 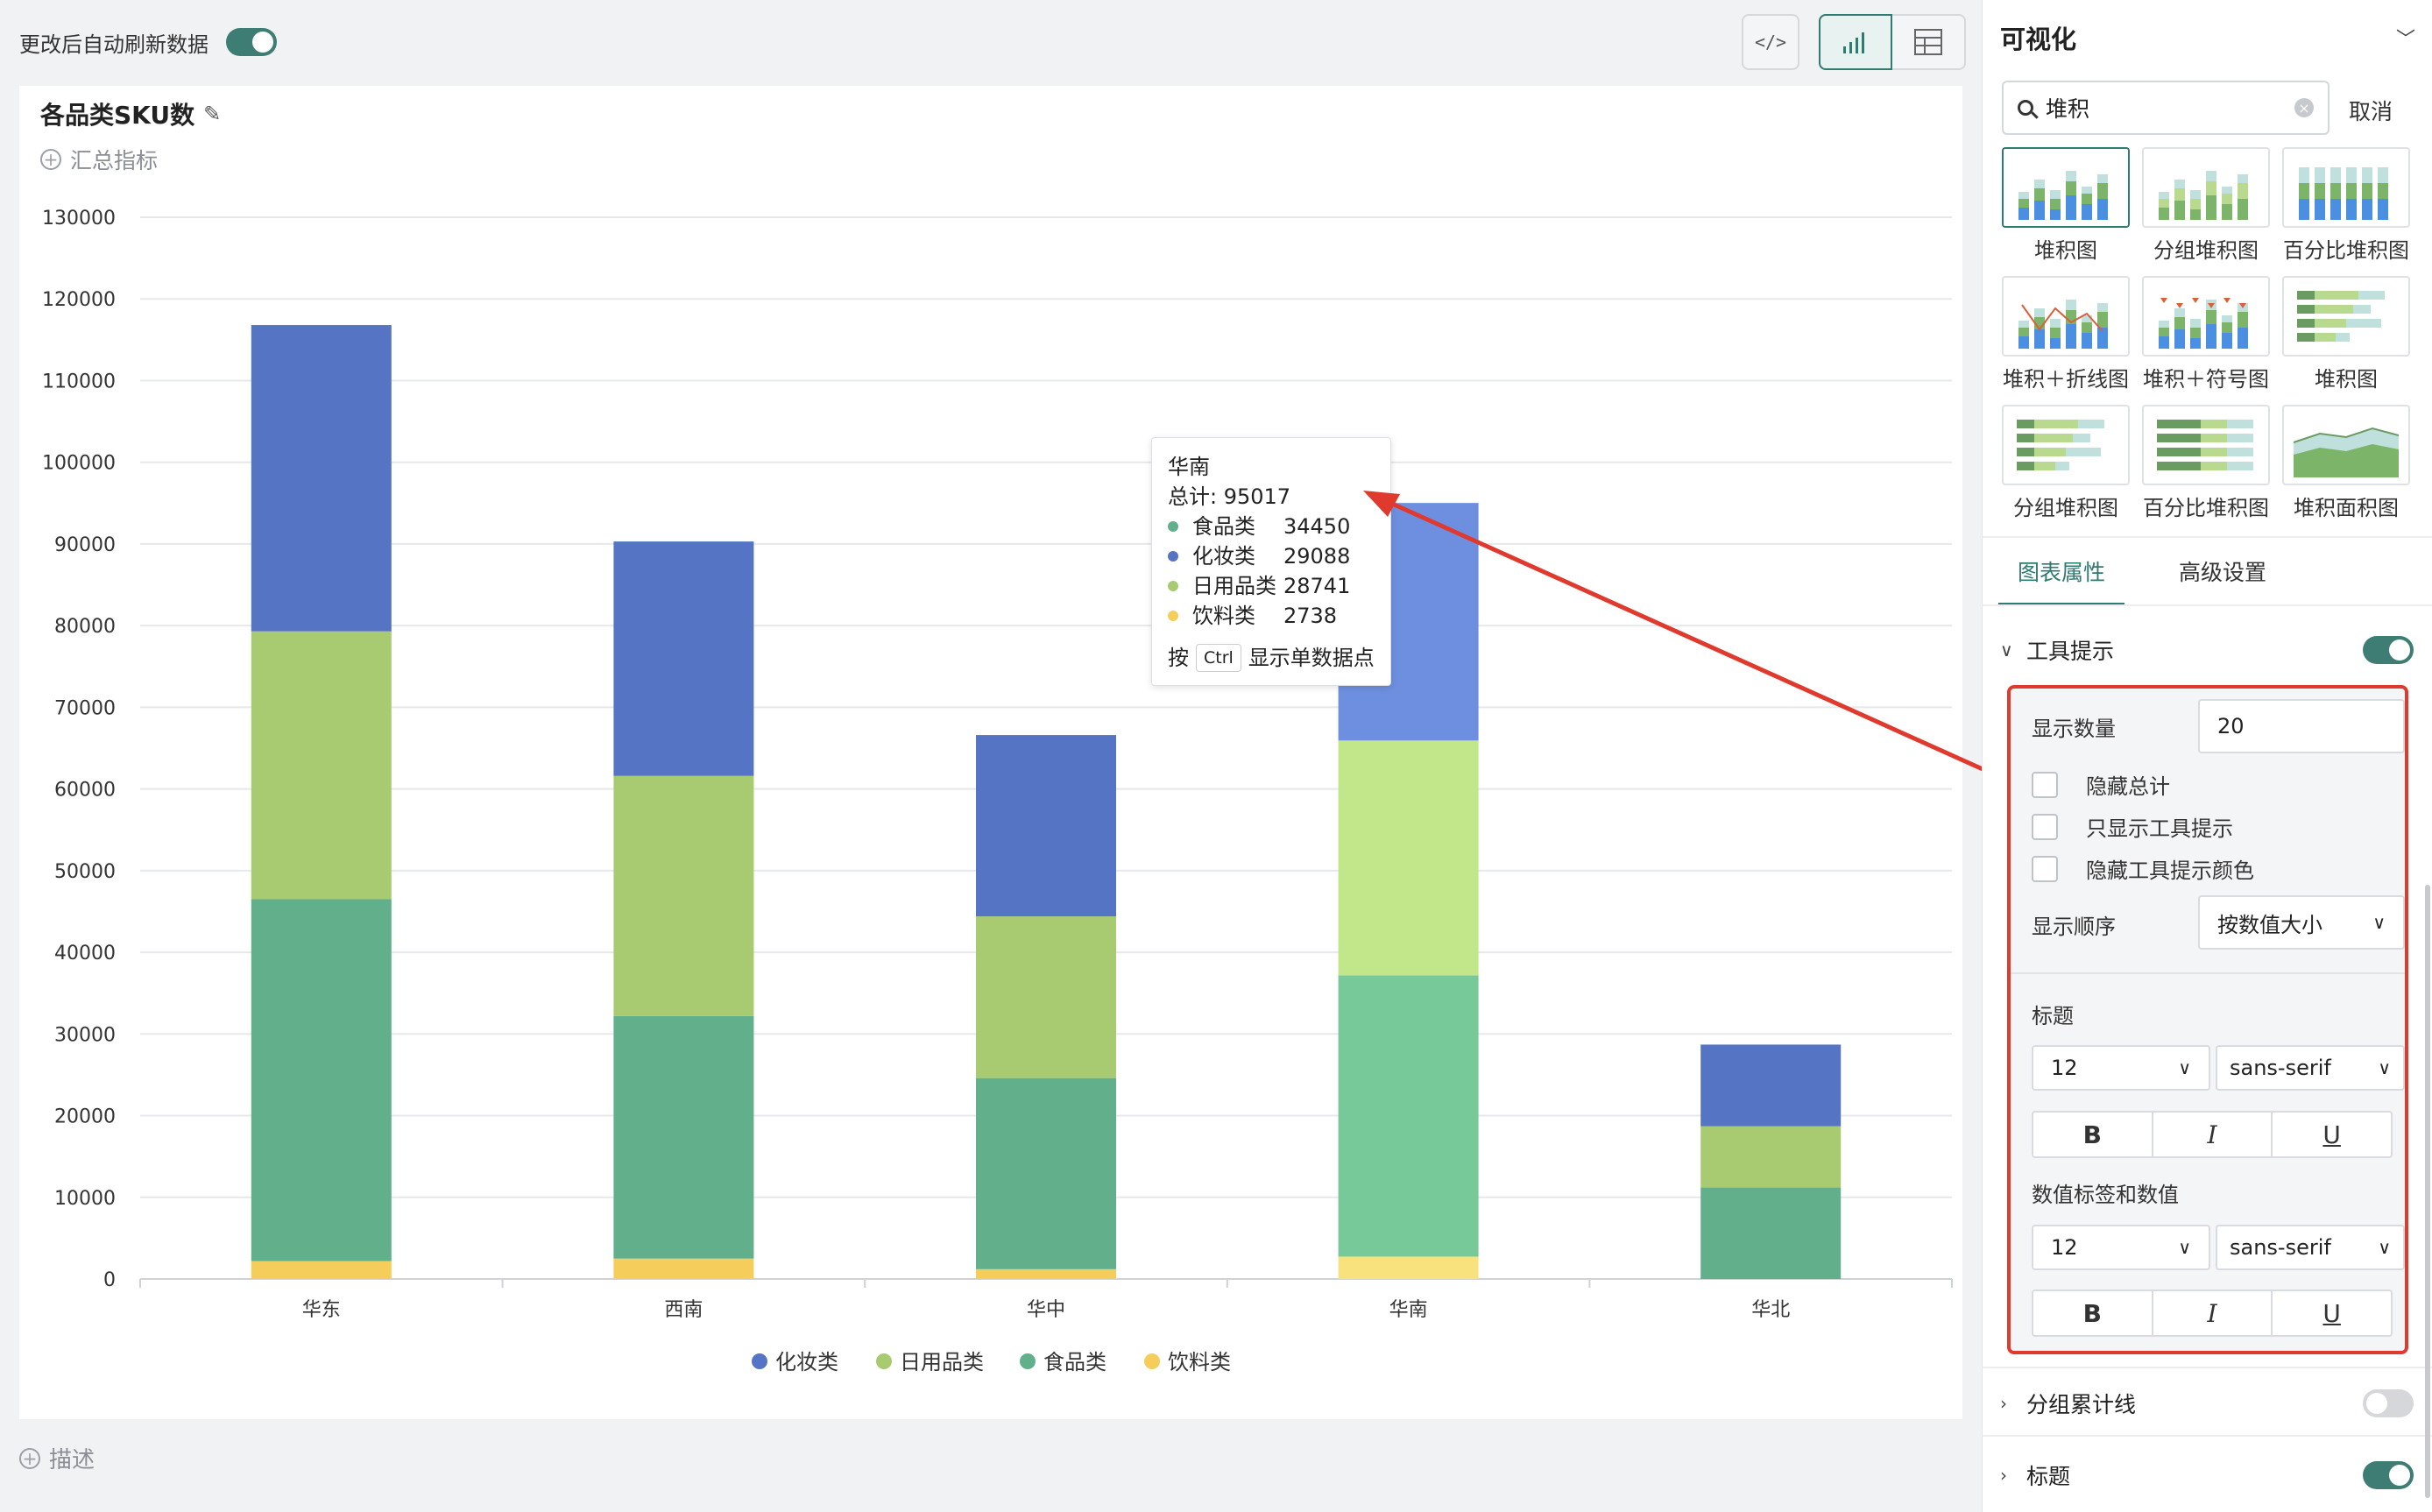 What do you see at coordinates (2065, 1068) in the screenshot?
I see `title-font-size-value: 12` at bounding box center [2065, 1068].